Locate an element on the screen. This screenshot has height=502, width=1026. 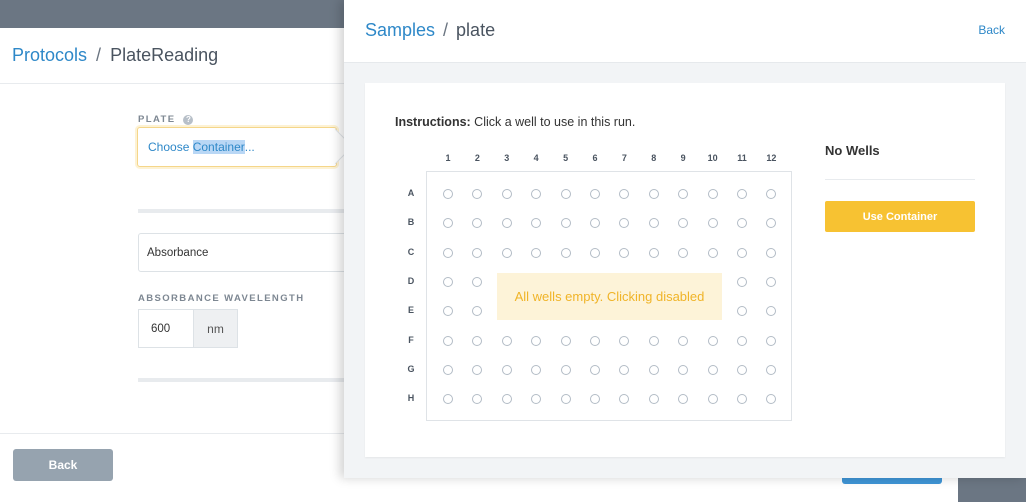
well-C12 is located at coordinates (771, 252).